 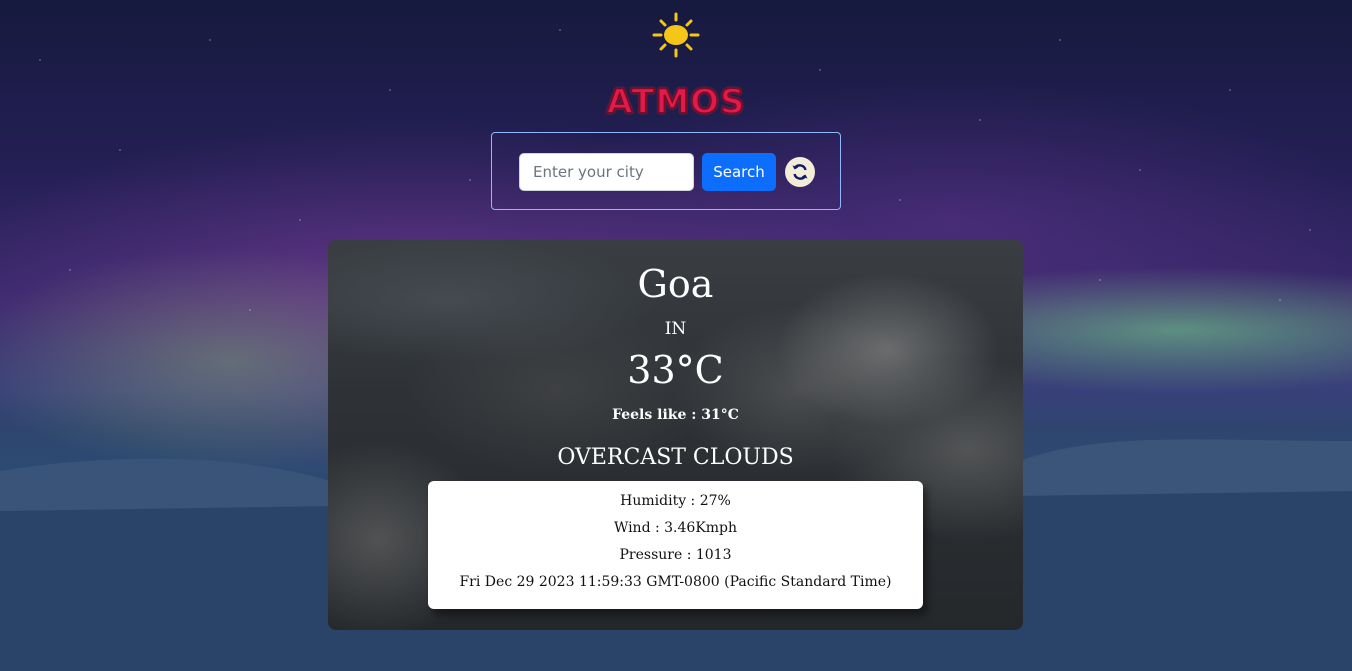 I want to click on search-panel: Search, so click(x=666, y=171).